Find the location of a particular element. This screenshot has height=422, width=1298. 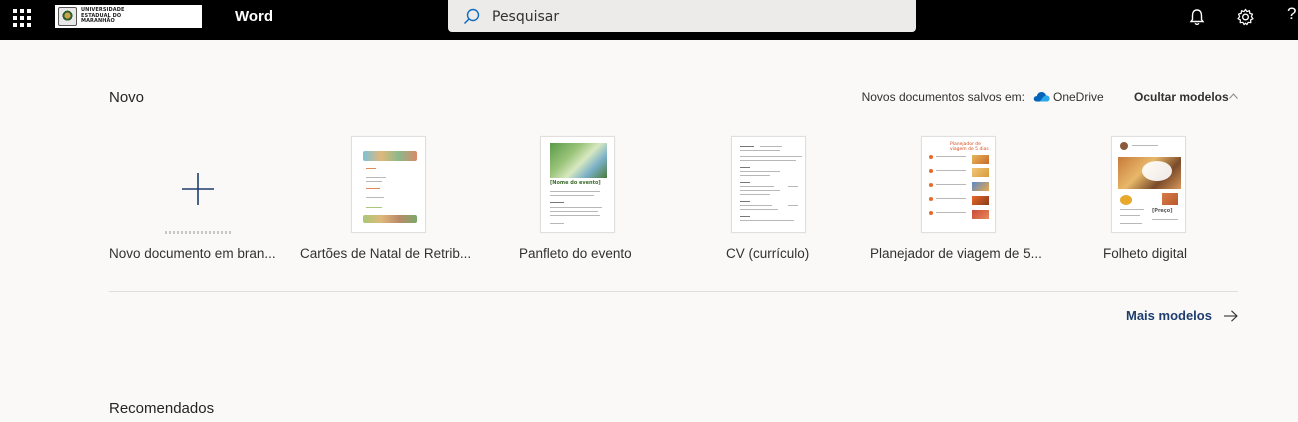

saved-in-label: Novos documentos salvos em: is located at coordinates (943, 97).